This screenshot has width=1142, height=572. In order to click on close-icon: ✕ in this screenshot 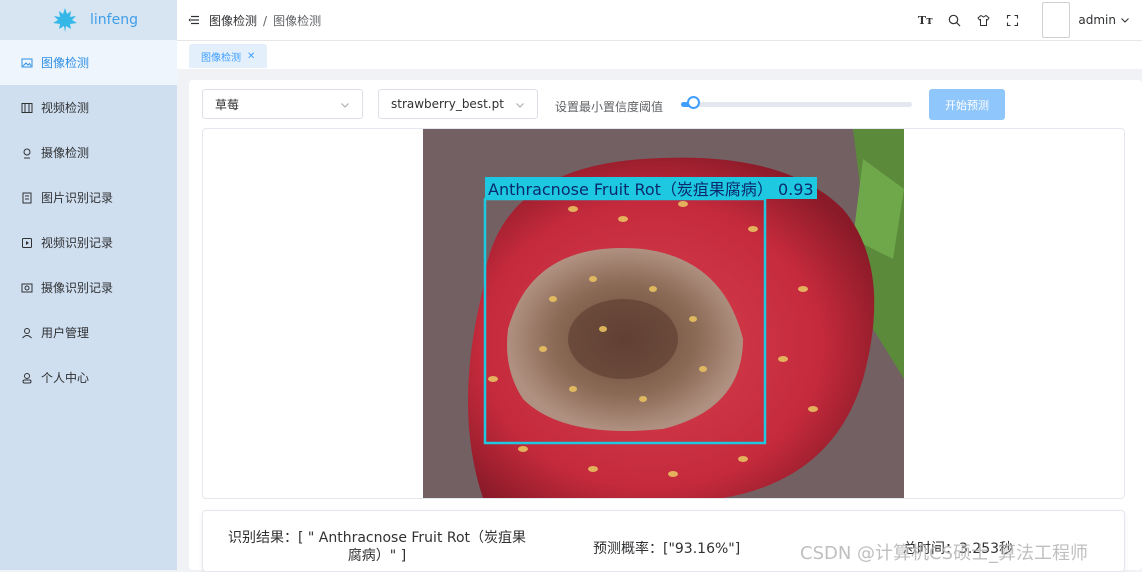, I will do `click(251, 56)`.